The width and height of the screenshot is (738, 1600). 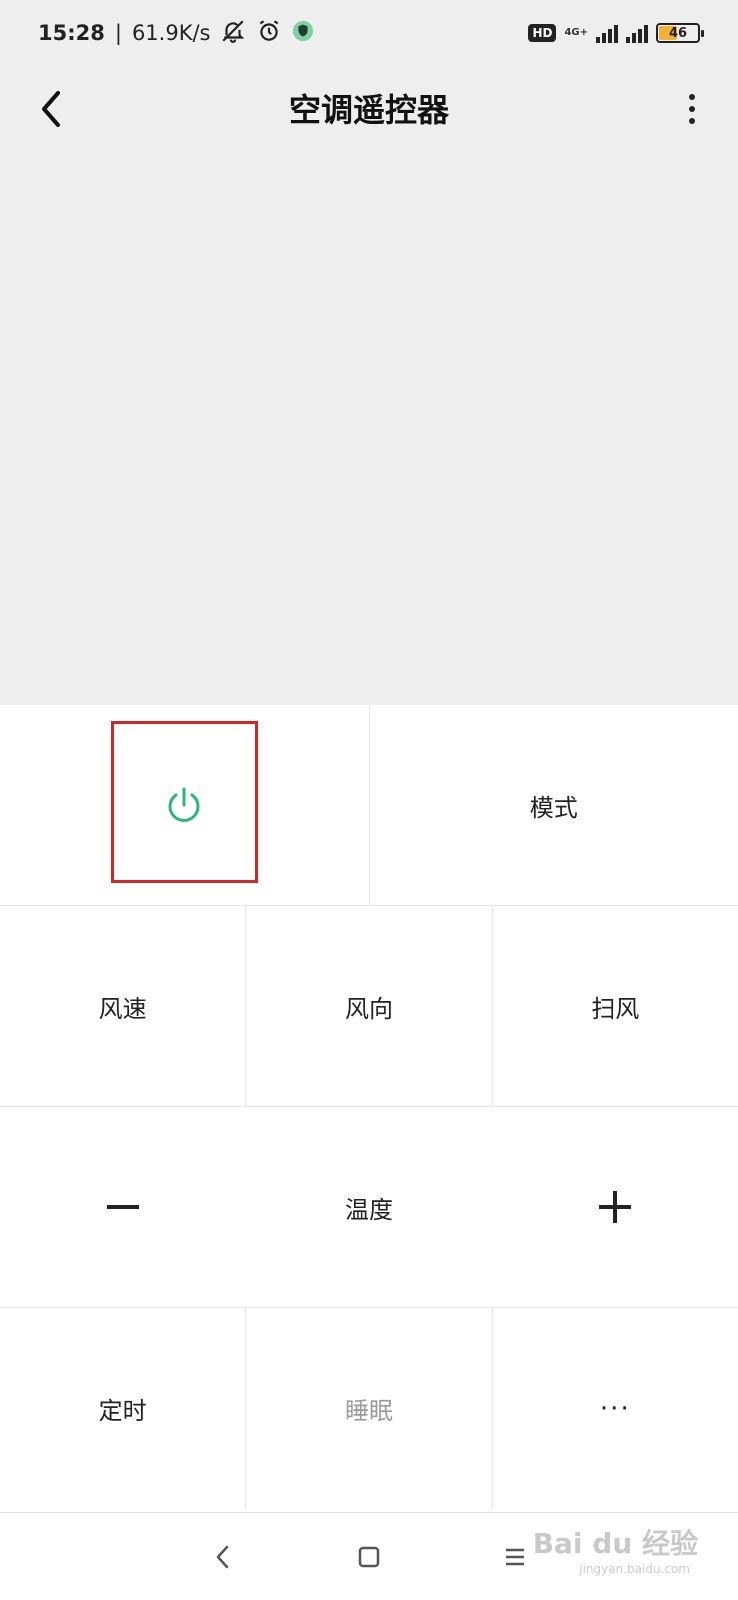 I want to click on row-fan: 风速 风向 扫风, so click(x=369, y=1006).